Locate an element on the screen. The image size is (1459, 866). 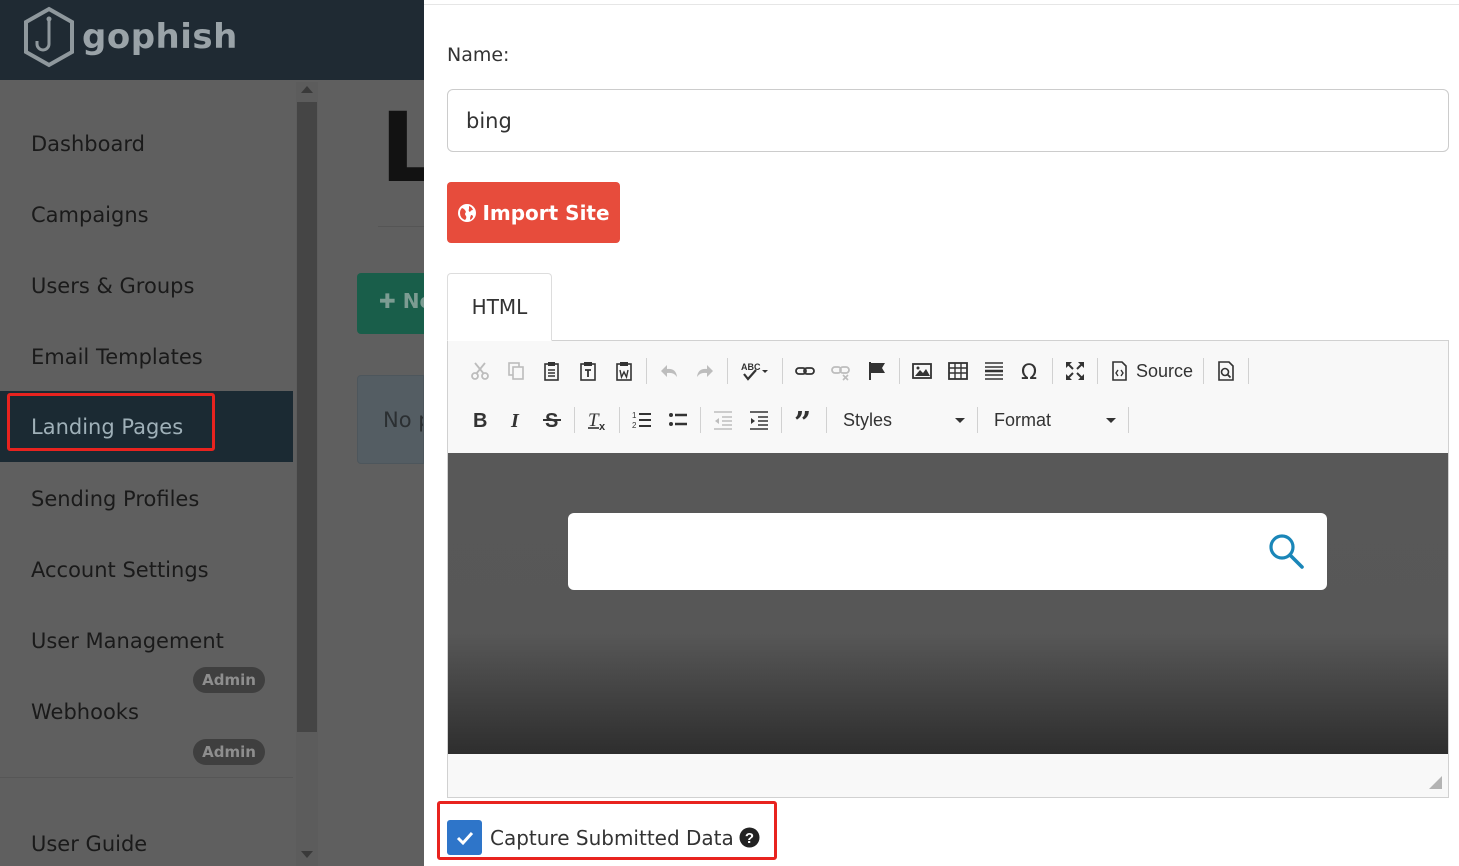
no-pages-alert: No p is located at coordinates (390, 419).